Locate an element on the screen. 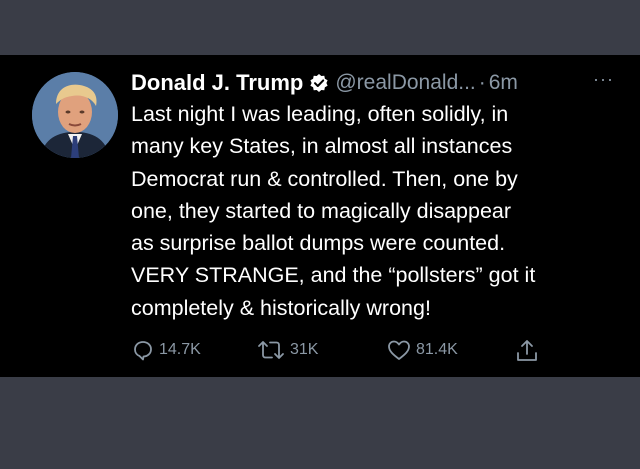  like-button: 81.4K is located at coordinates (422, 350).